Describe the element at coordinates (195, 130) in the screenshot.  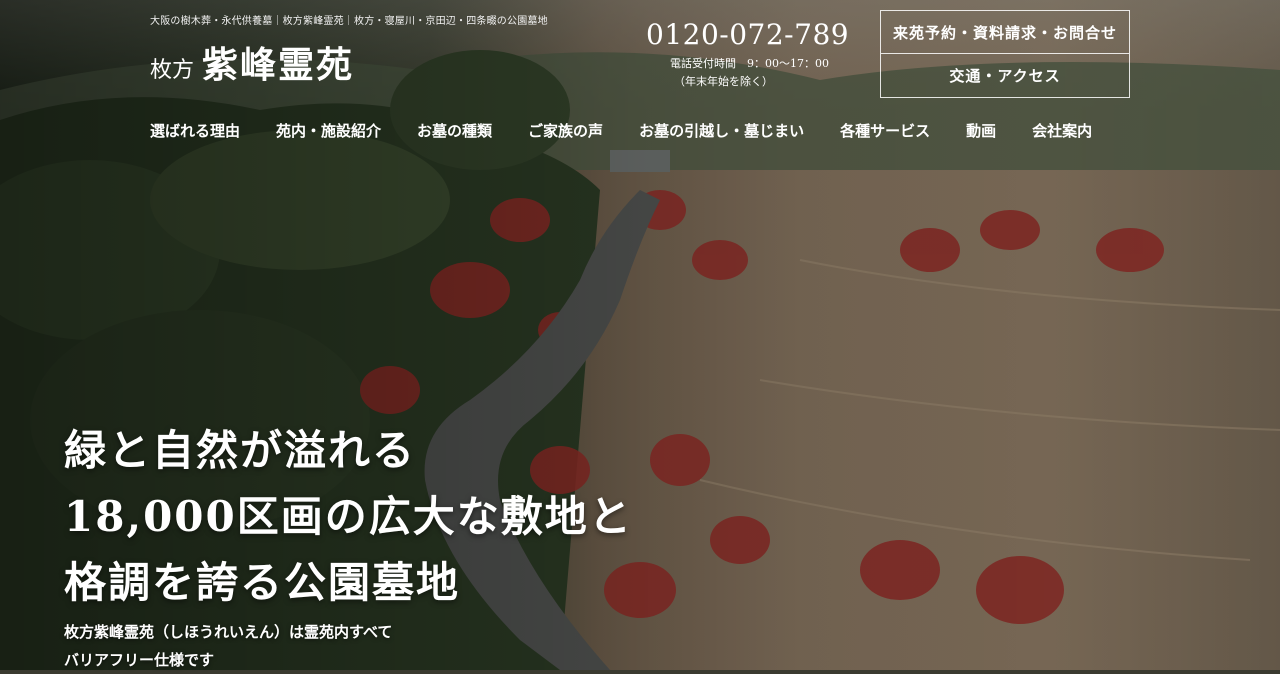
I see `nav-item-reasons: 選ばれる理由` at that location.